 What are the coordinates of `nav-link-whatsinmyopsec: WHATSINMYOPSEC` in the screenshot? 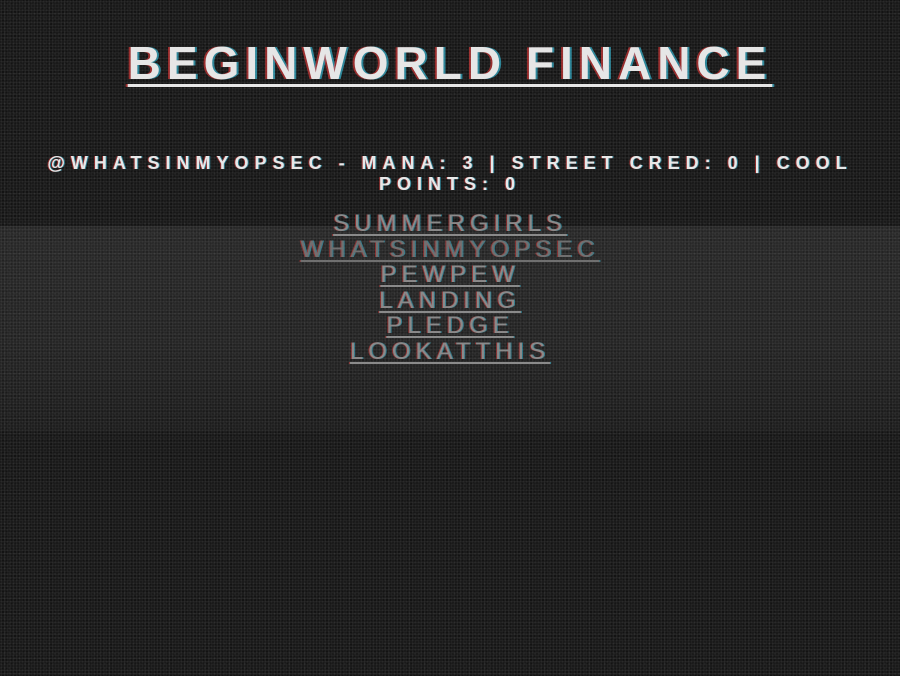 It's located at (450, 249).